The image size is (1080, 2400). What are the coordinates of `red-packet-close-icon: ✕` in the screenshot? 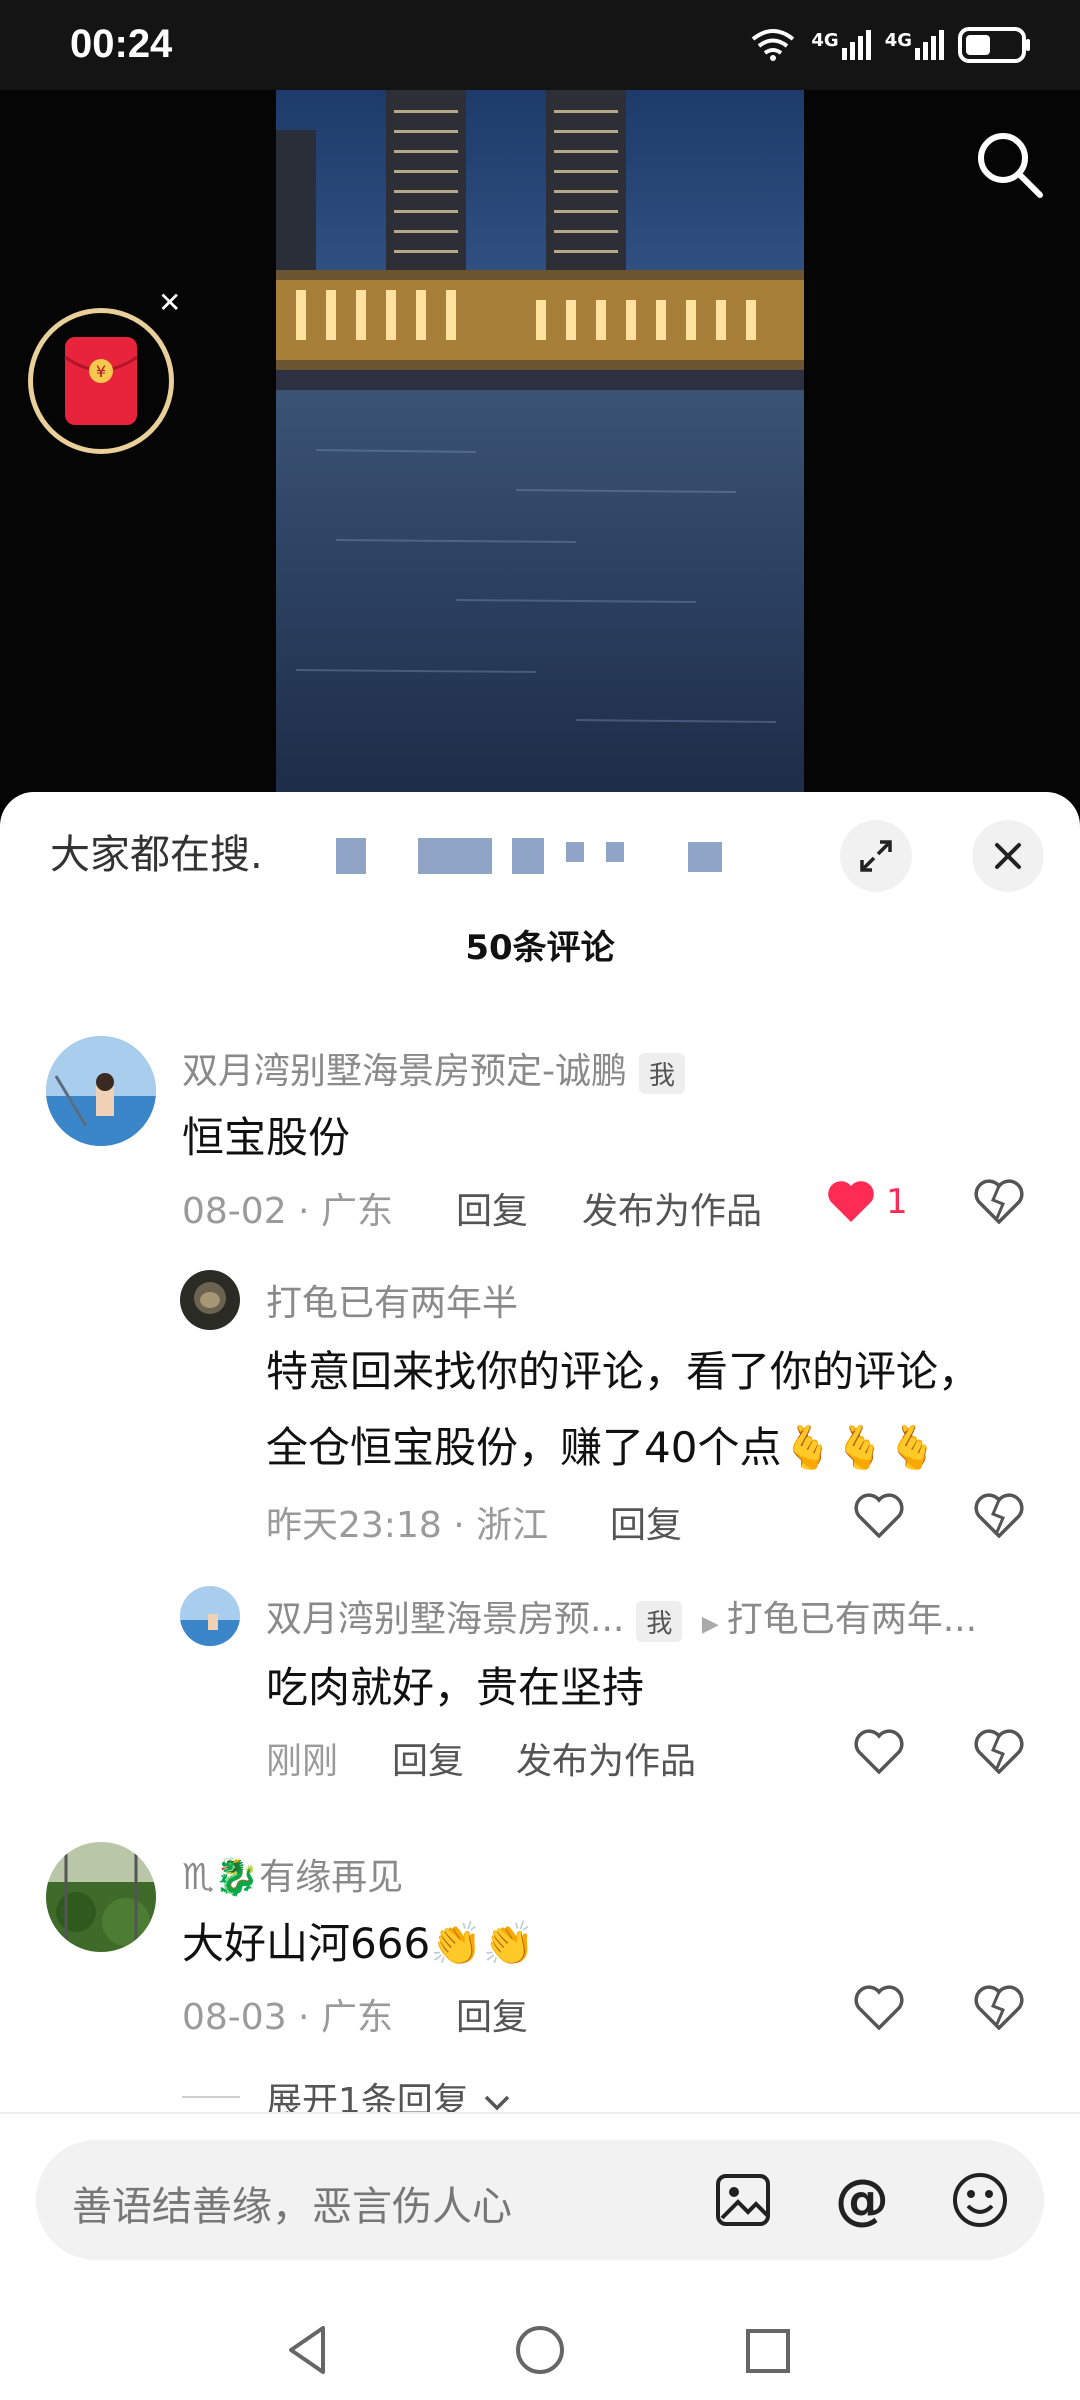 It's located at (169, 302).